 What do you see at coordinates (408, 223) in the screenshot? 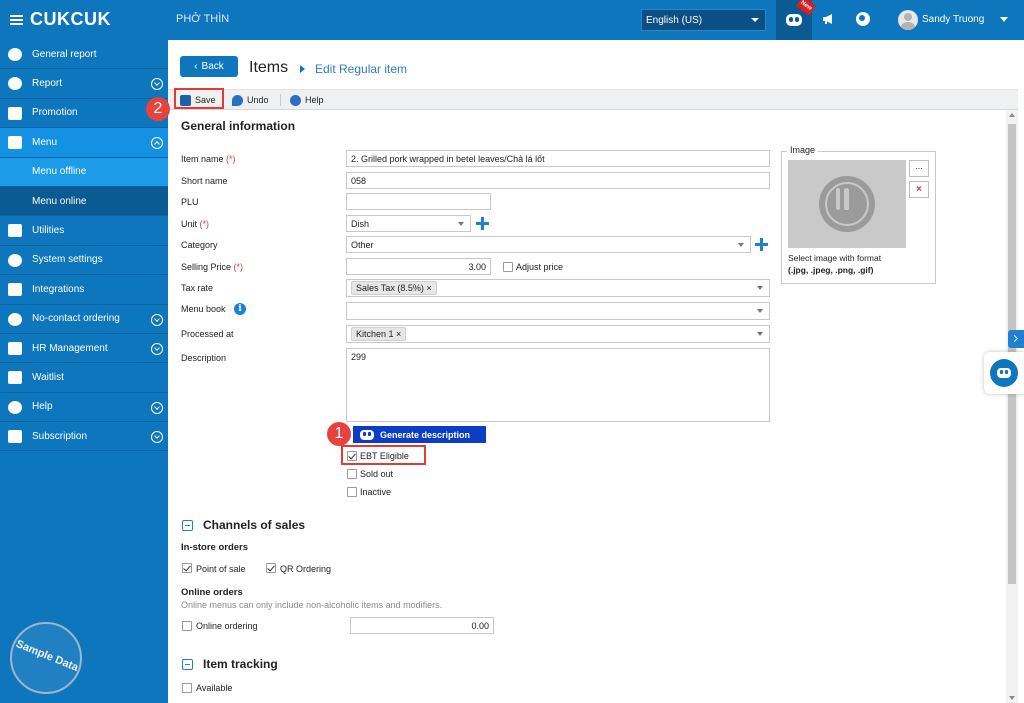
I see `unit-select: Dish` at bounding box center [408, 223].